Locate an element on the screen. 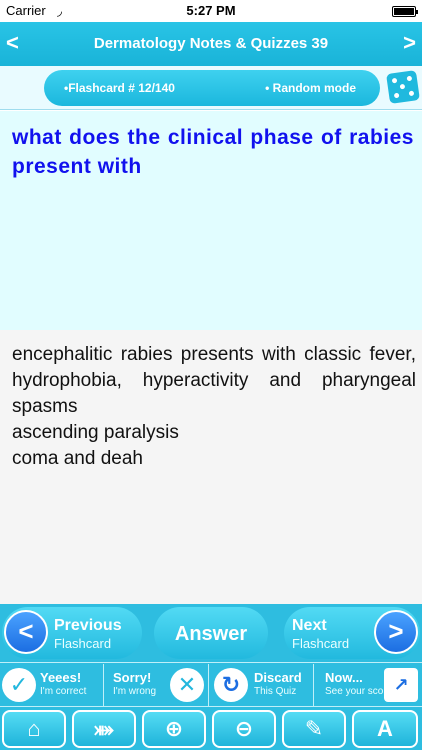 The width and height of the screenshot is (422, 750). flashcard-info-pill: •Flashcard # 12/140 • Random mode is located at coordinates (212, 88).